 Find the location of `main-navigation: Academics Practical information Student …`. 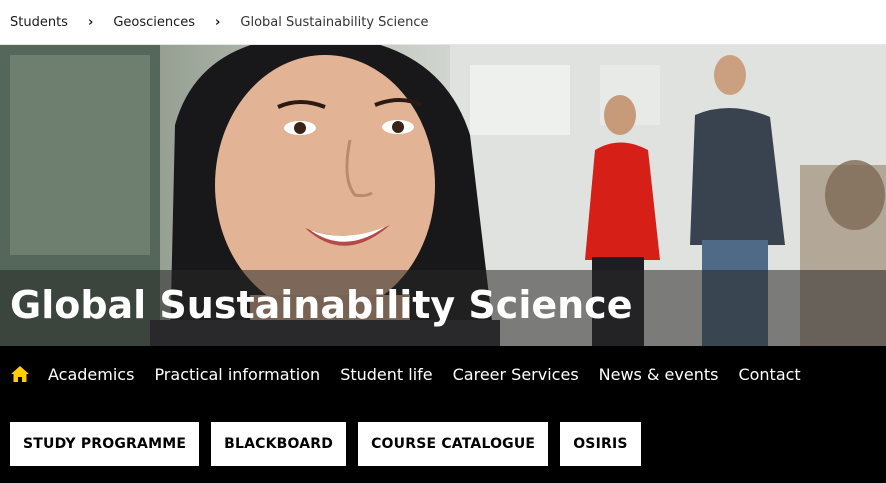

main-navigation: Academics Practical information Student … is located at coordinates (443, 374).